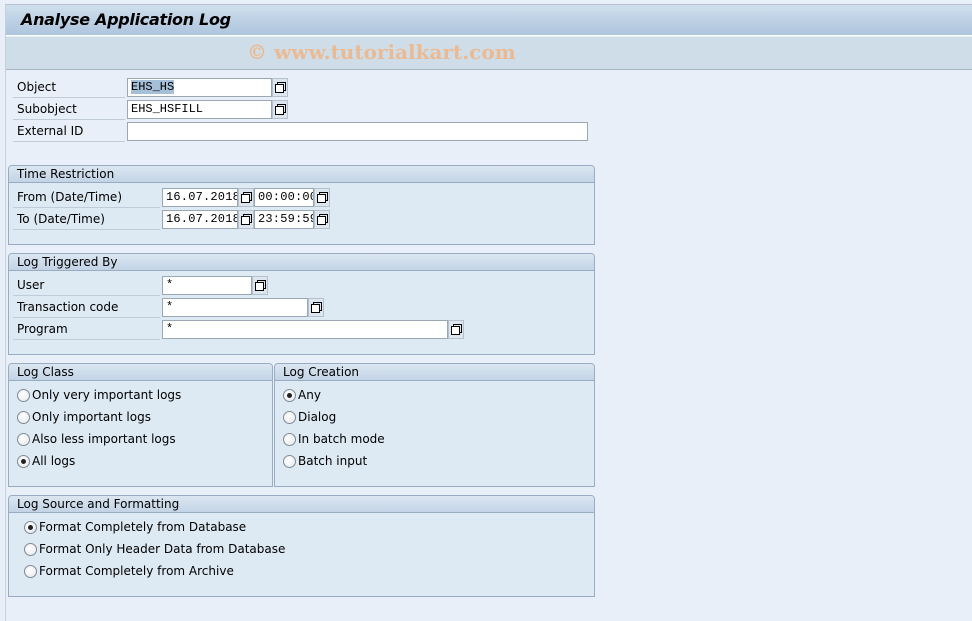 This screenshot has width=972, height=621. What do you see at coordinates (31, 285) in the screenshot?
I see `user-label: User` at bounding box center [31, 285].